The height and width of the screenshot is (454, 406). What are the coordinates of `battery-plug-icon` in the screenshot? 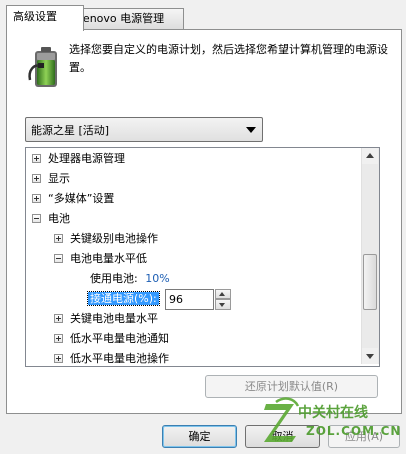 It's located at (42, 67).